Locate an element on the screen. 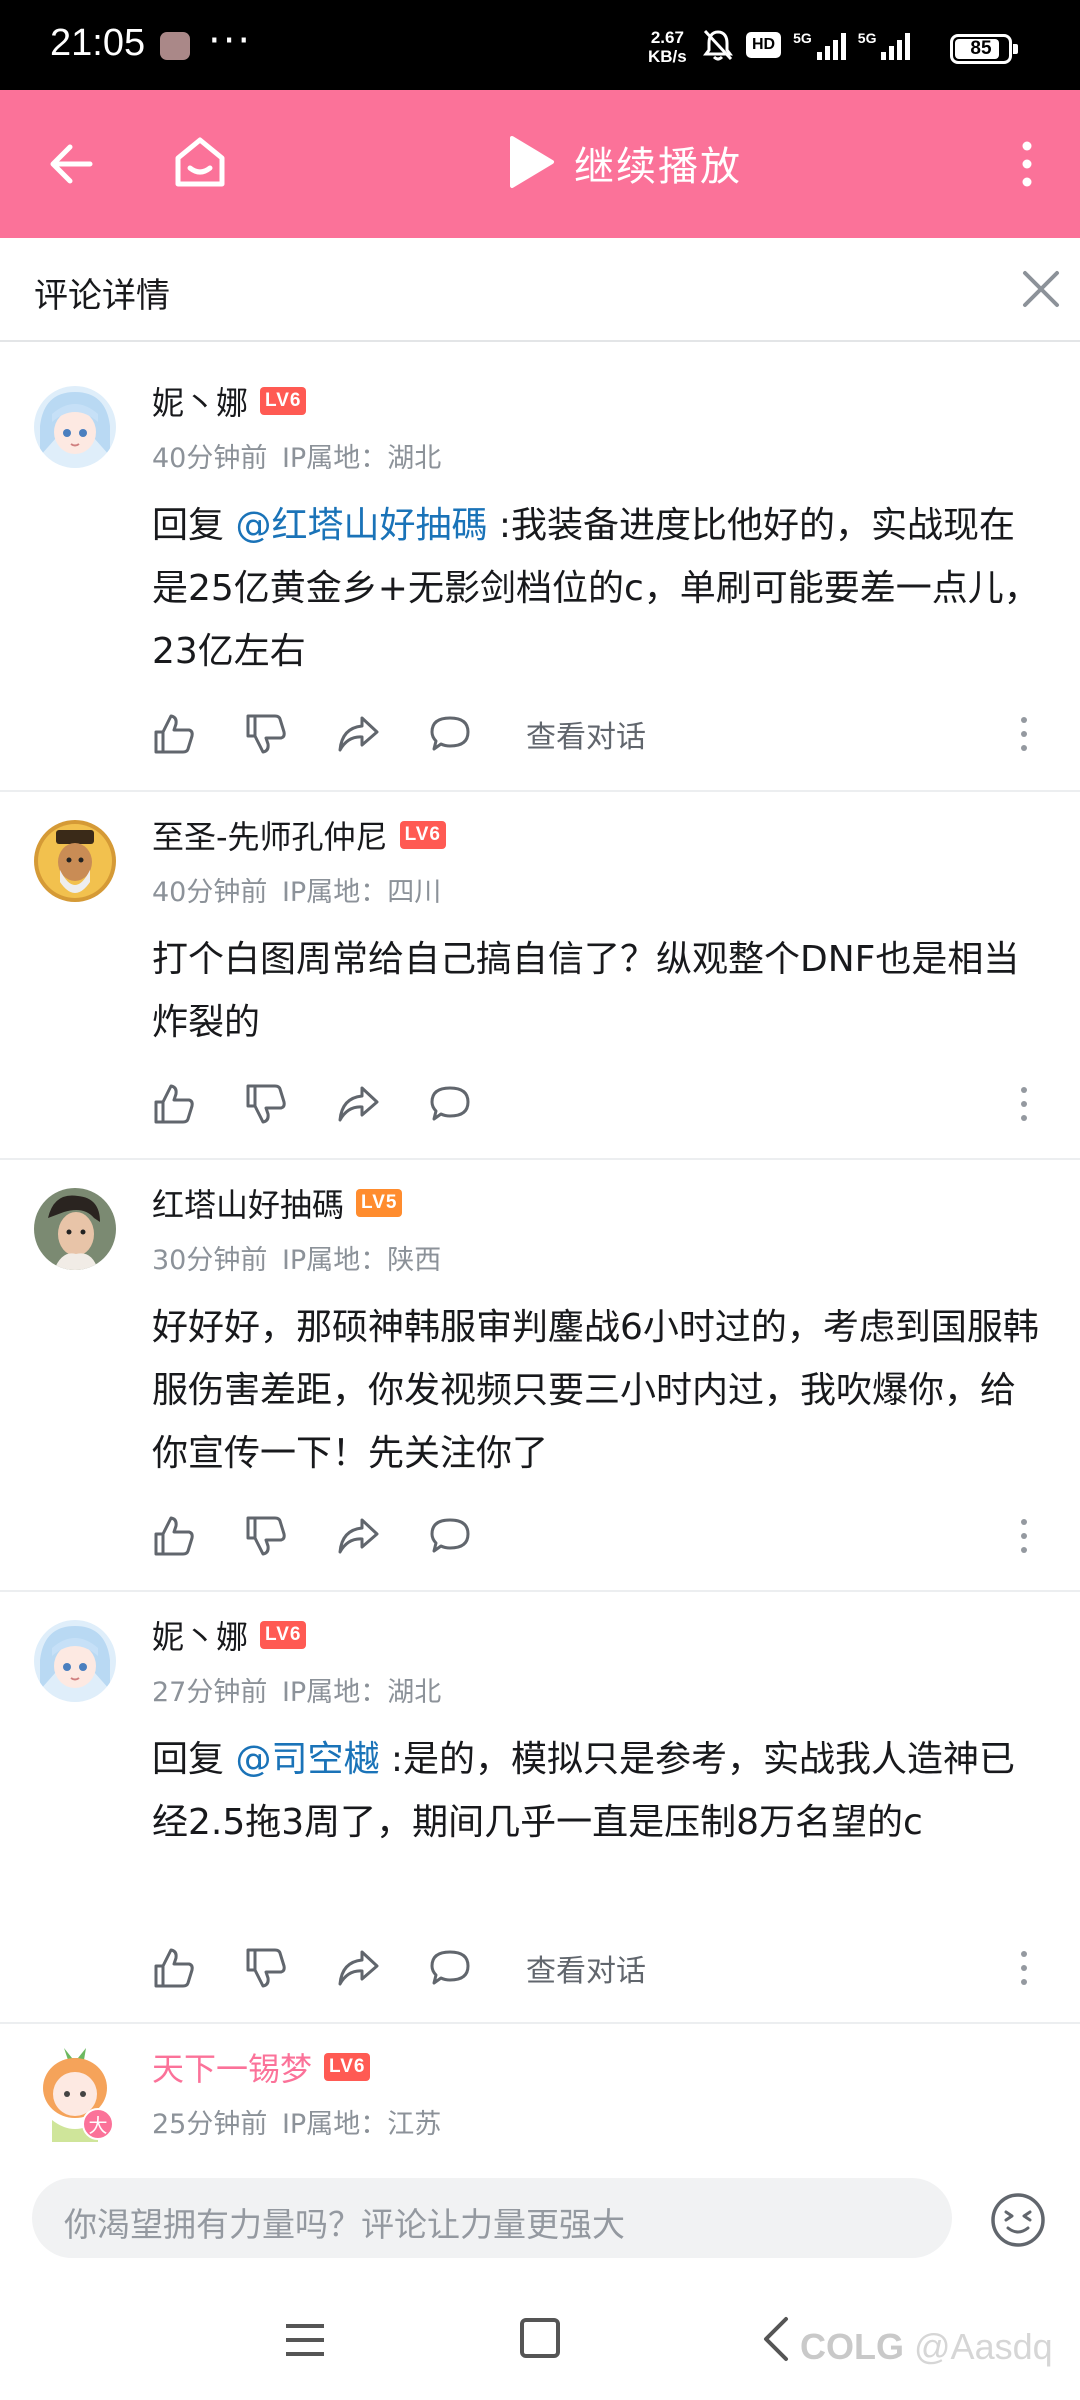 The width and height of the screenshot is (1080, 2400). close-icon is located at coordinates (1041, 289).